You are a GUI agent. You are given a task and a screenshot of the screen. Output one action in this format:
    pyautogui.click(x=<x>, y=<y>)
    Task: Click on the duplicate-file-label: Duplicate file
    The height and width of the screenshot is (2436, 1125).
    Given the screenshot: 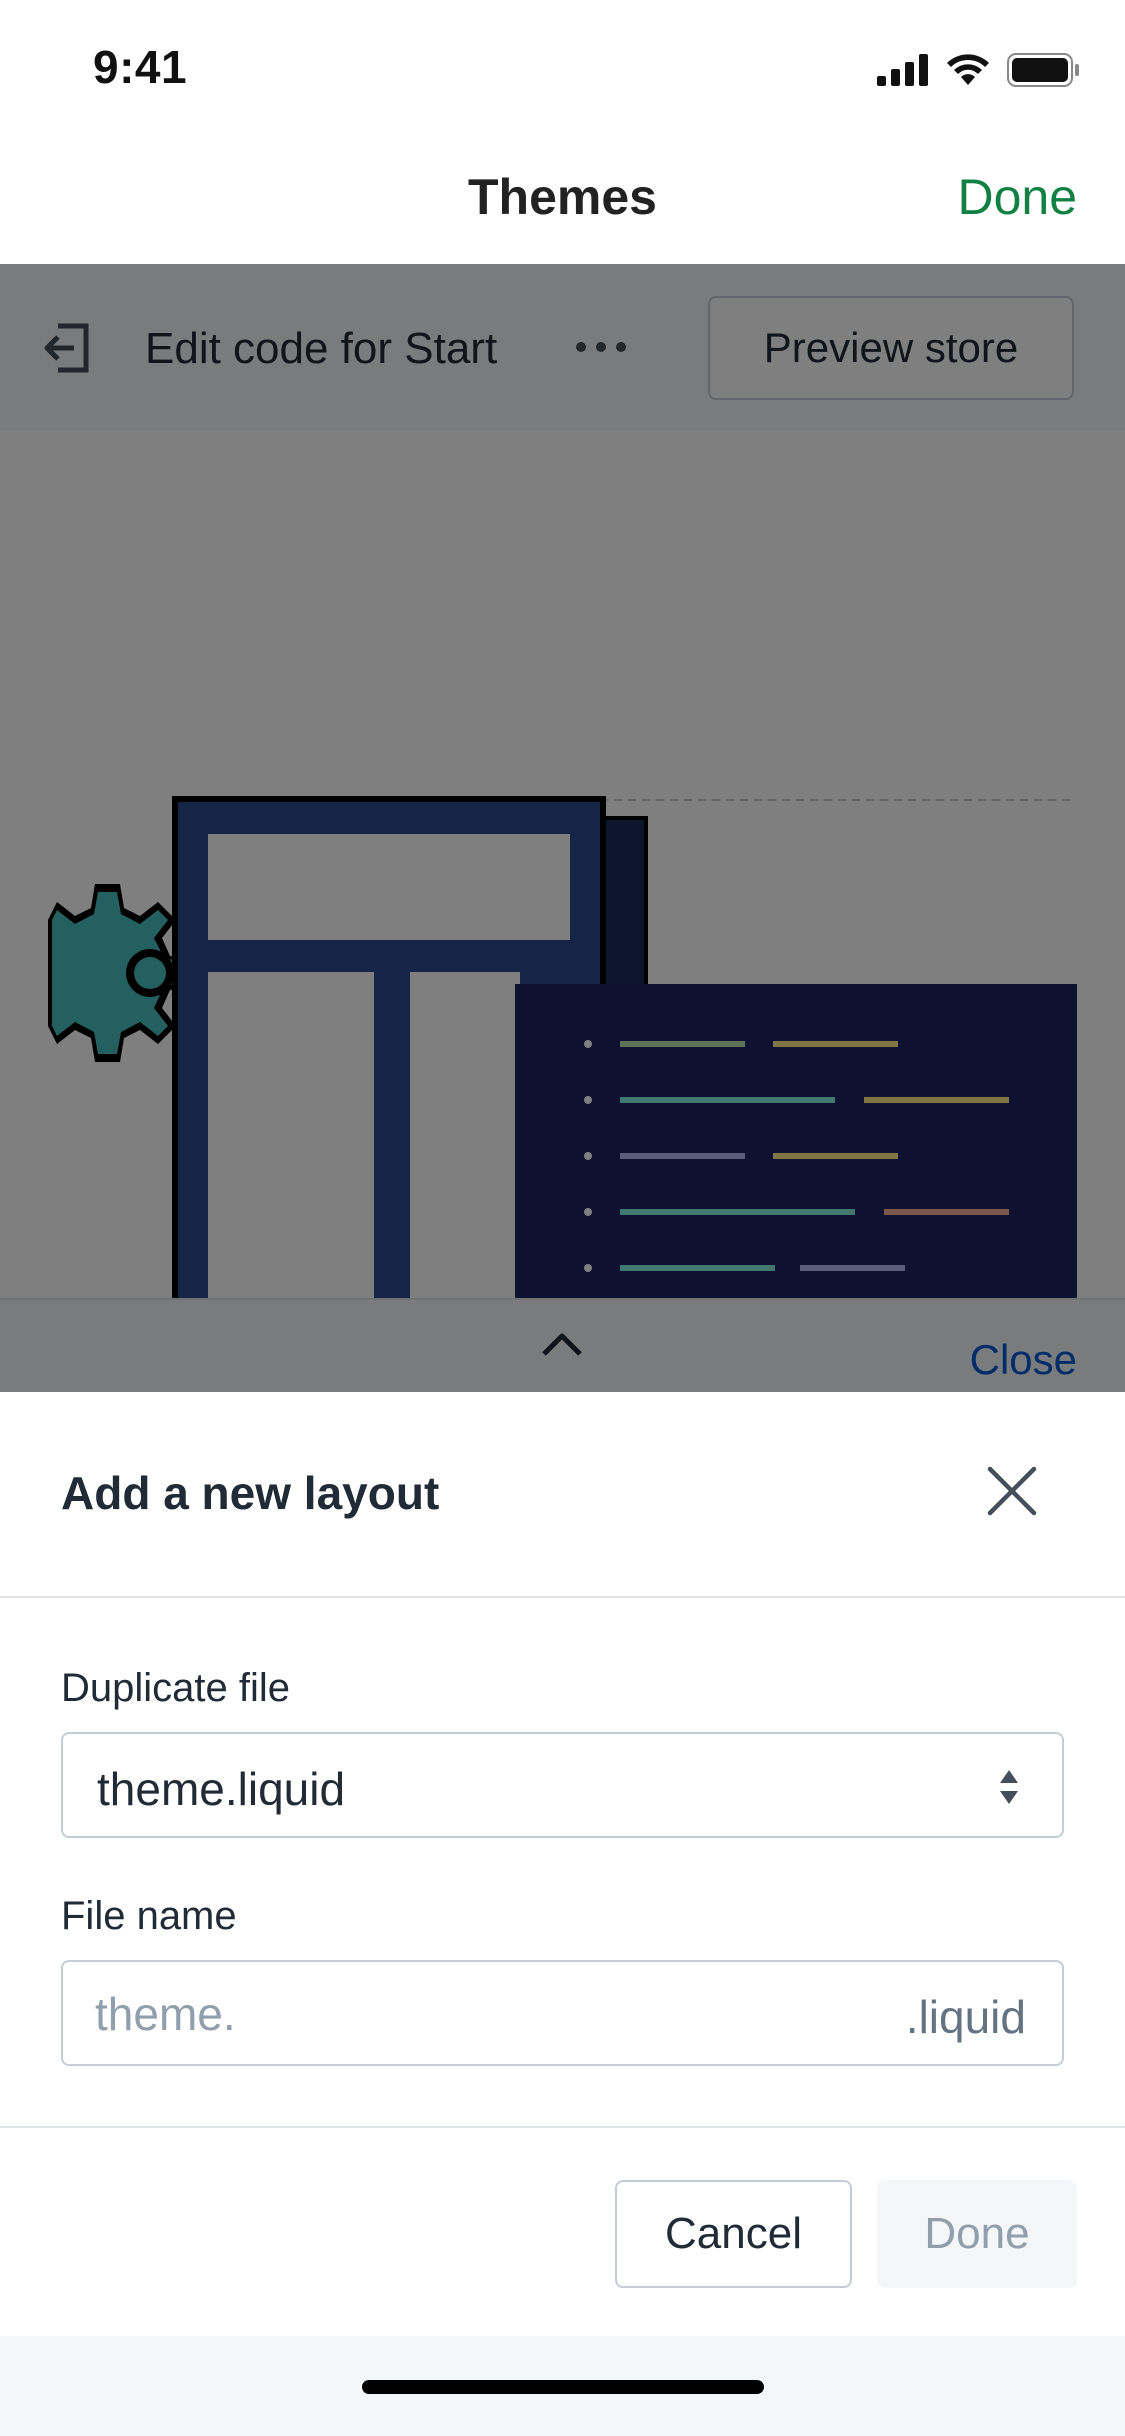 What is the action you would take?
    pyautogui.click(x=176, y=1688)
    